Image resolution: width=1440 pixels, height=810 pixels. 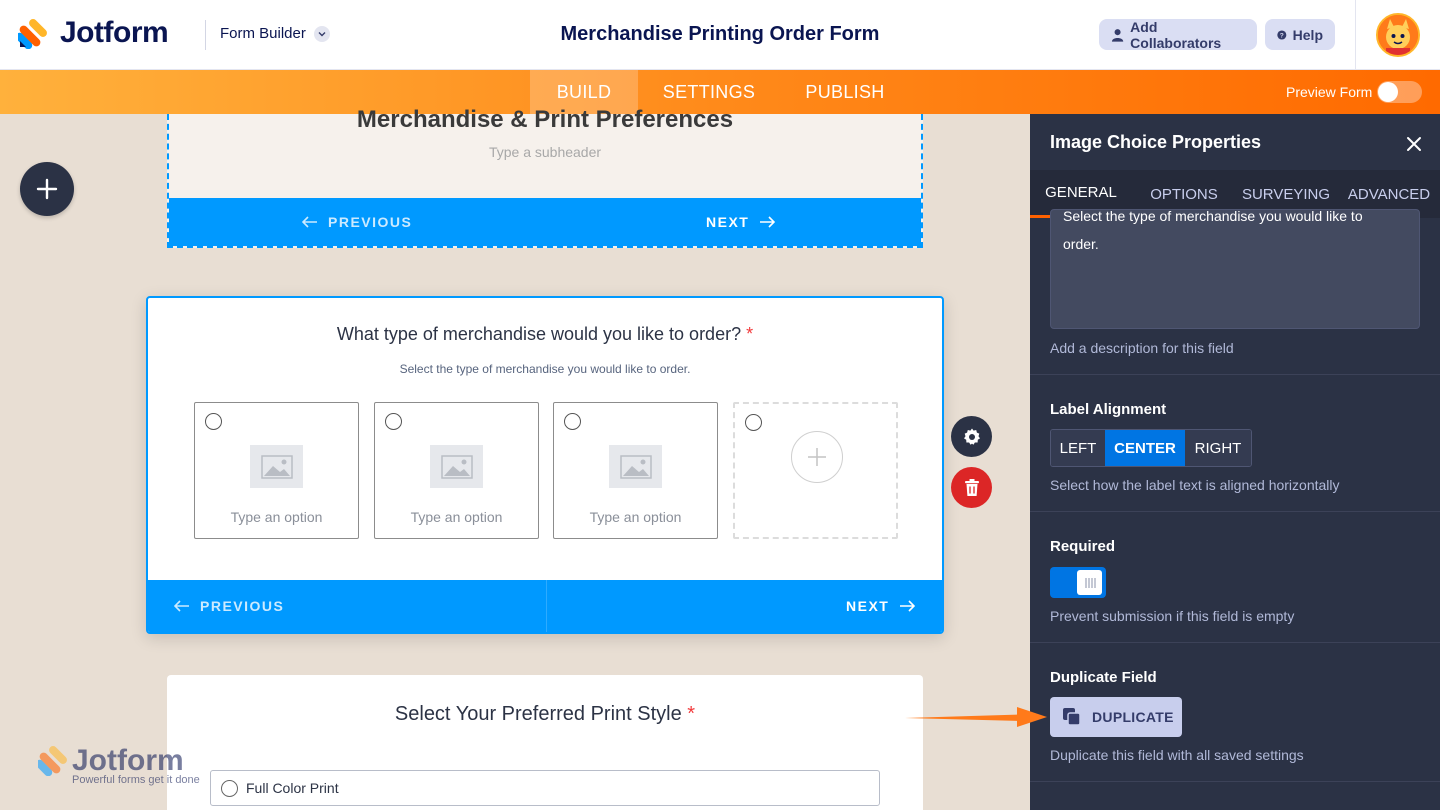 I want to click on add-element-button, so click(x=47, y=189).